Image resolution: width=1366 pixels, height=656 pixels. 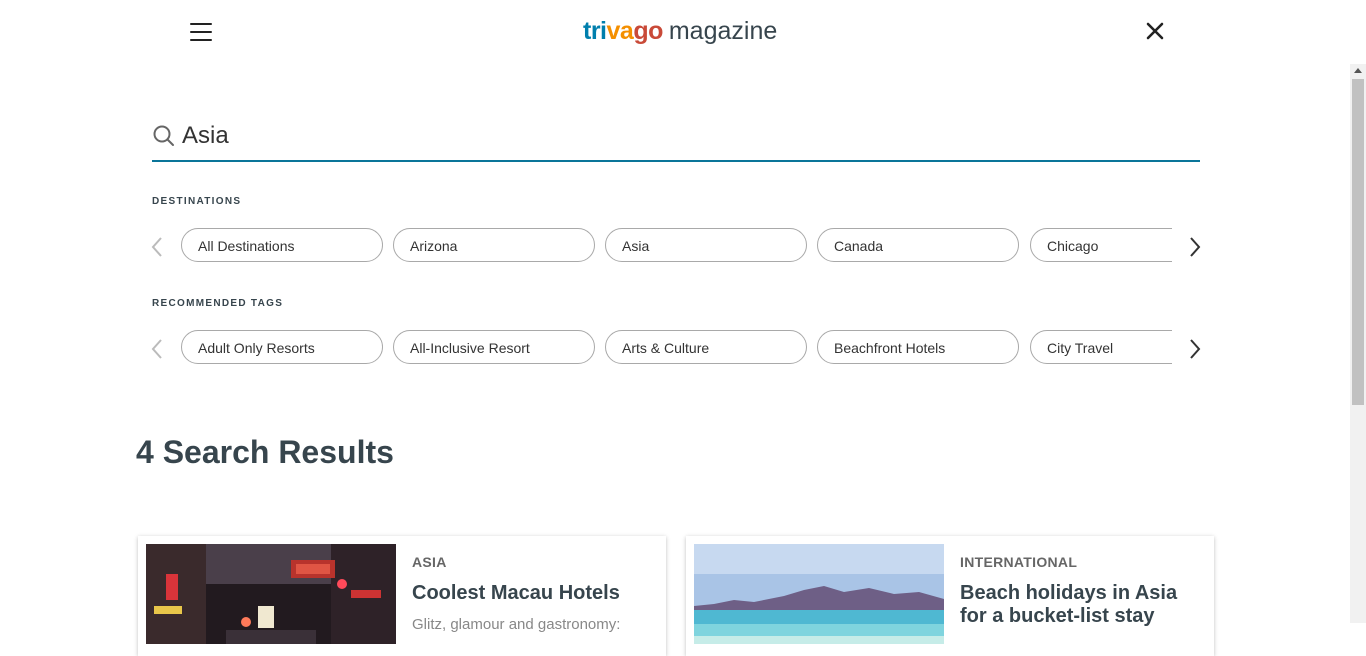 What do you see at coordinates (723, 31) in the screenshot?
I see `logo-suffix: magazine` at bounding box center [723, 31].